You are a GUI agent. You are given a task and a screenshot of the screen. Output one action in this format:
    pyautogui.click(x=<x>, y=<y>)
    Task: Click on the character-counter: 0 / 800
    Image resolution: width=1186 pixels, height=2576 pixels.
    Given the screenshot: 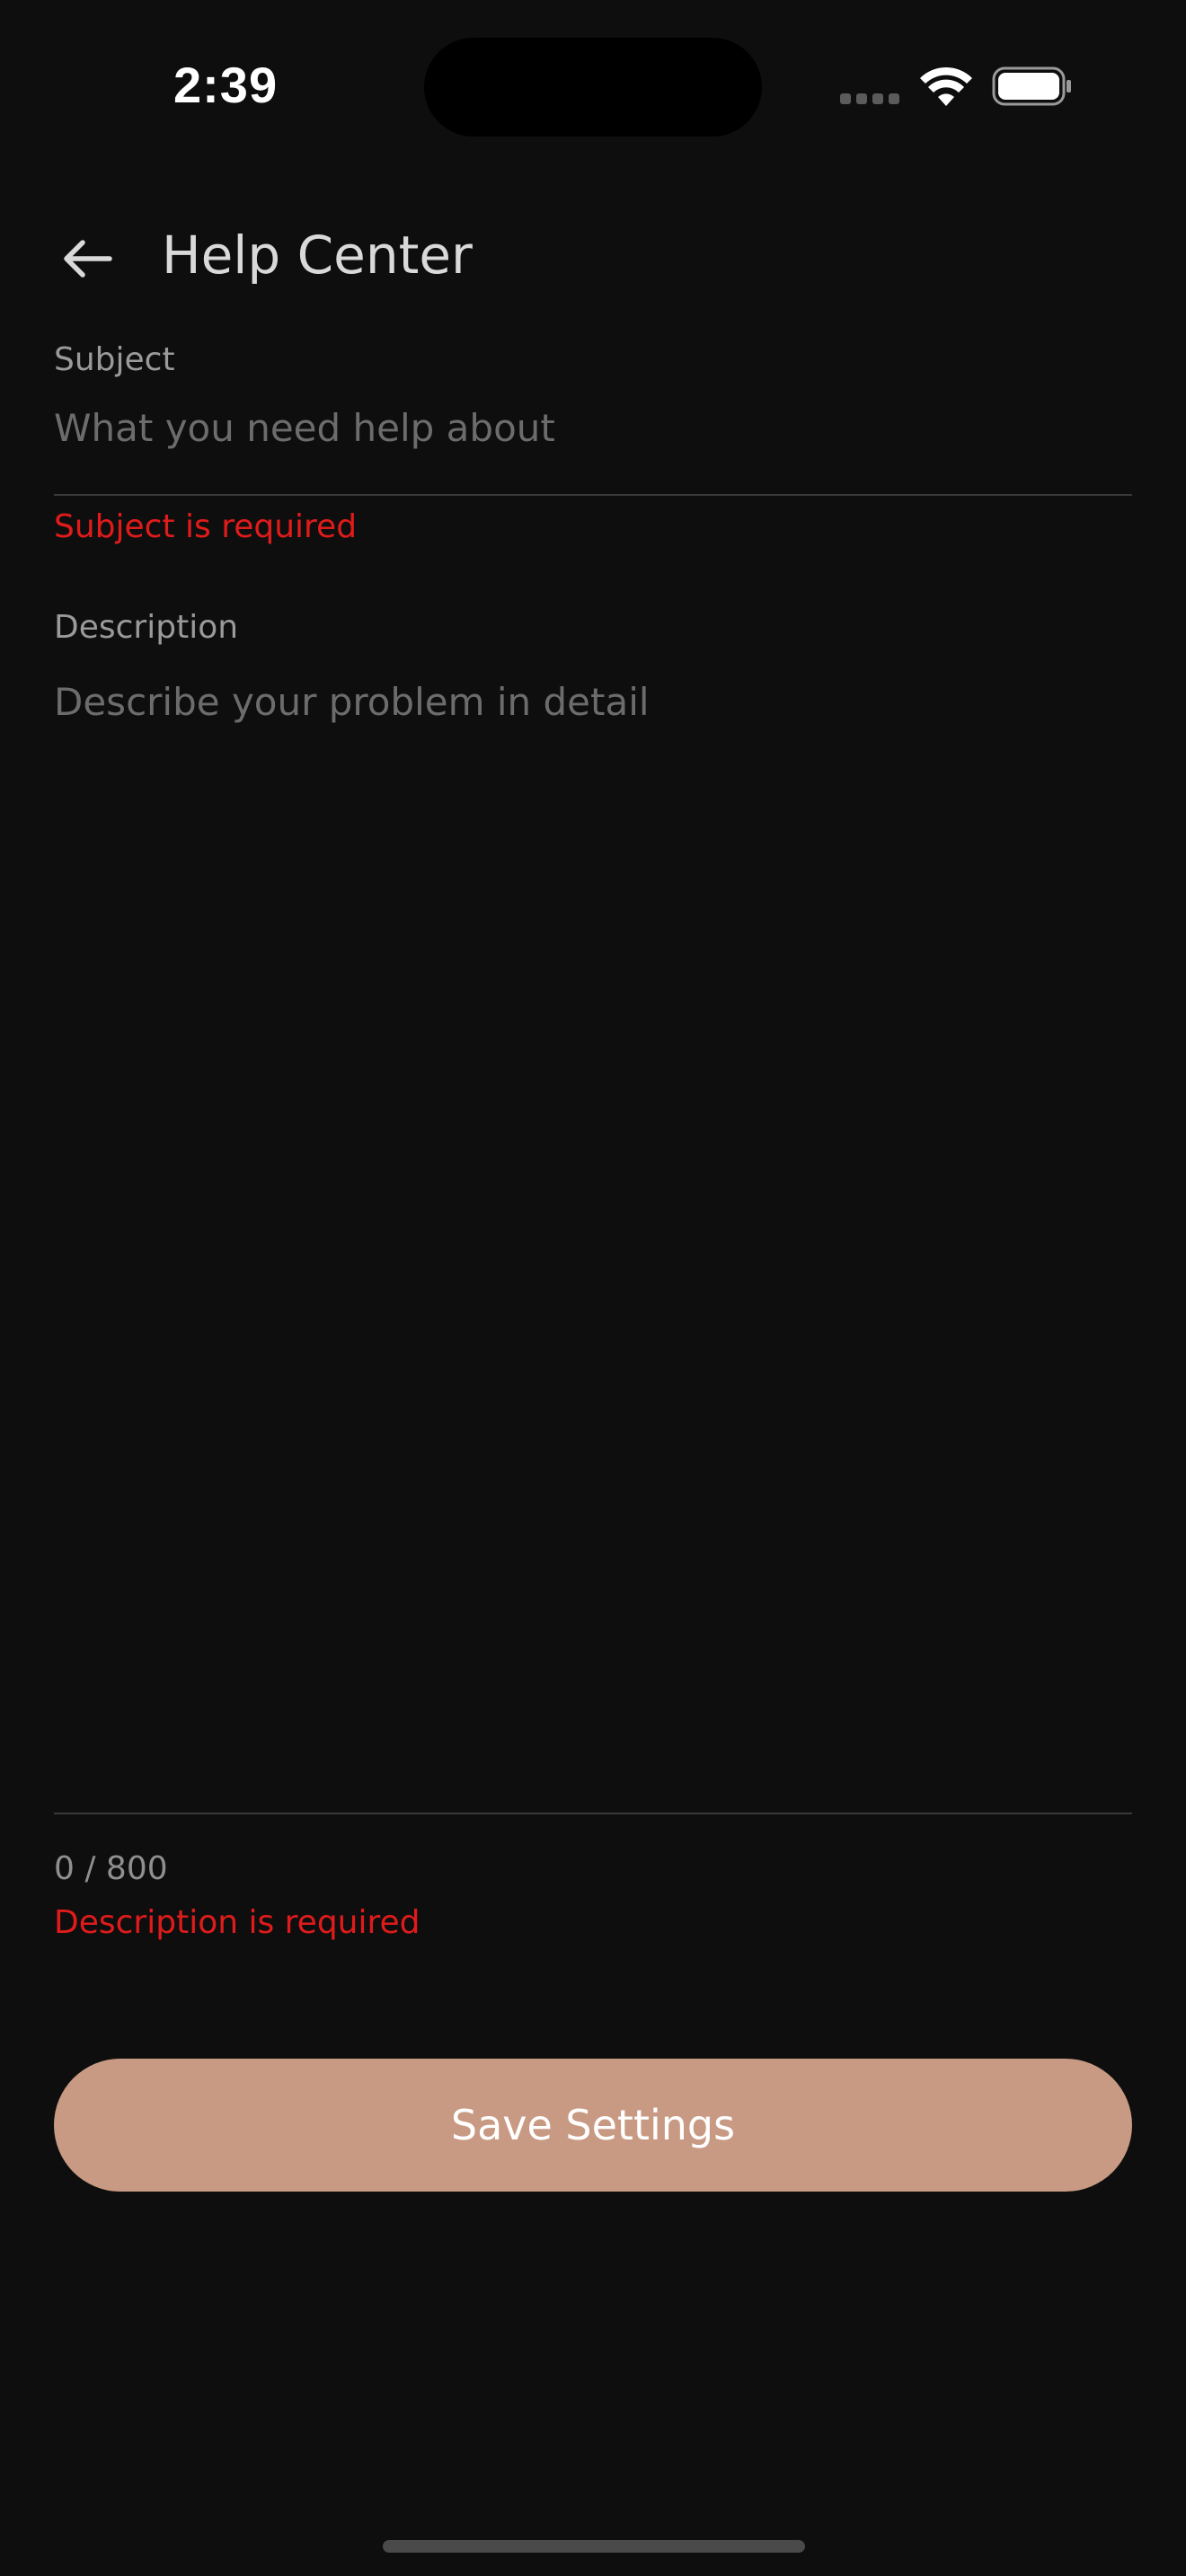 What is the action you would take?
    pyautogui.click(x=111, y=1868)
    